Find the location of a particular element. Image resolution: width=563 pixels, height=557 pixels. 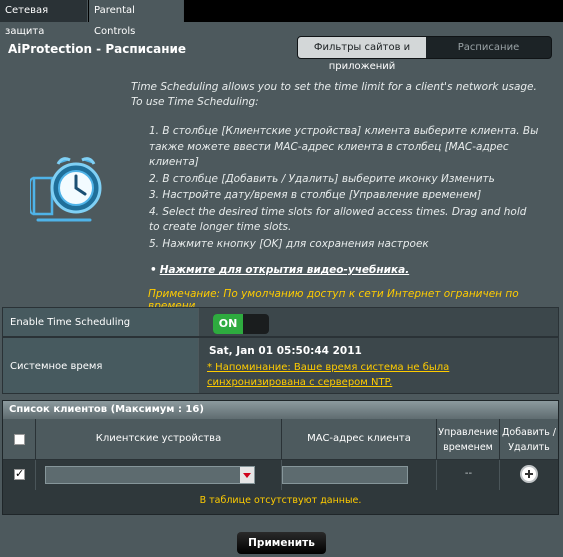

add-icon is located at coordinates (529, 474).